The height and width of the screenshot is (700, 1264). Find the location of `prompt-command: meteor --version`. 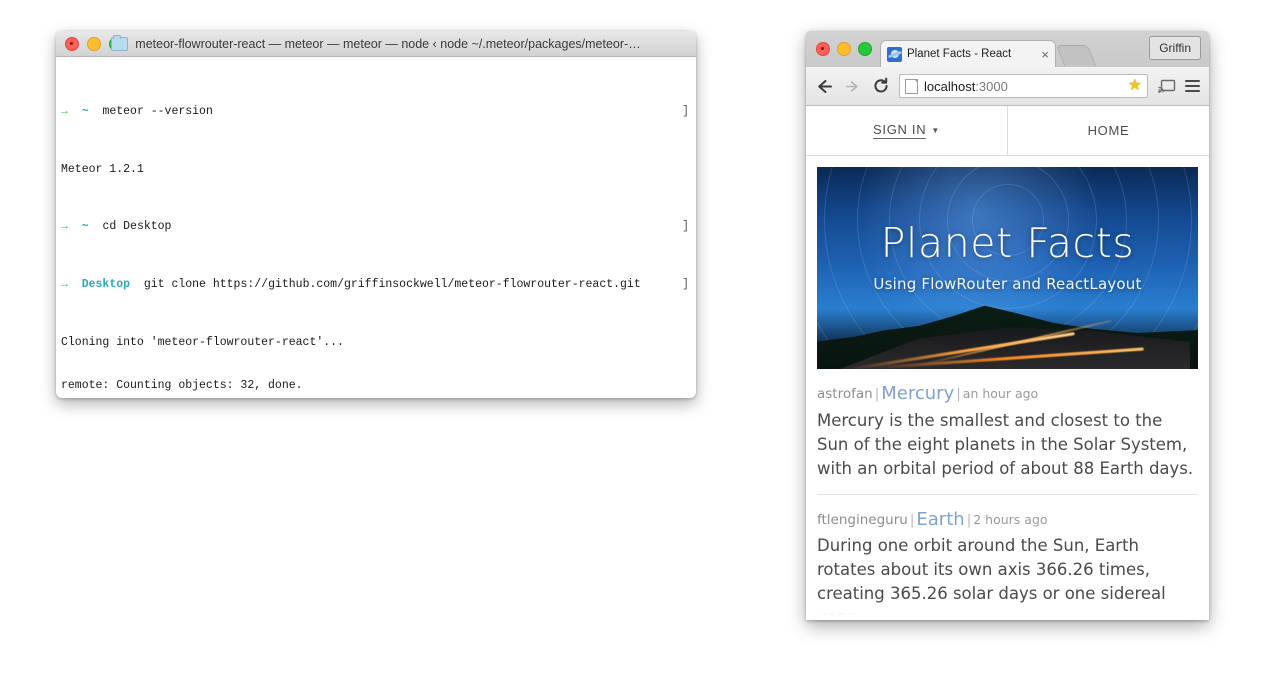

prompt-command: meteor --version is located at coordinates (157, 112).